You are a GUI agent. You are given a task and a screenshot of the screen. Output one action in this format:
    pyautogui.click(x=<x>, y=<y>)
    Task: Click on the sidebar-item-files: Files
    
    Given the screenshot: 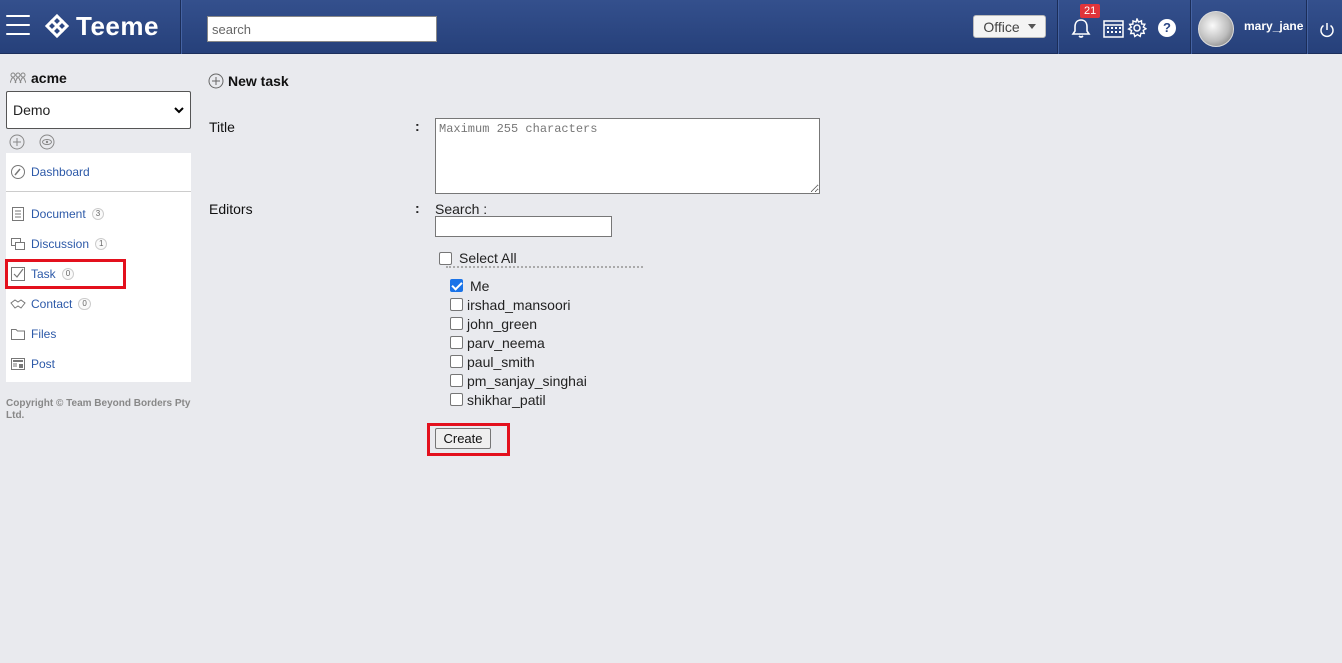 What is the action you would take?
    pyautogui.click(x=33, y=334)
    